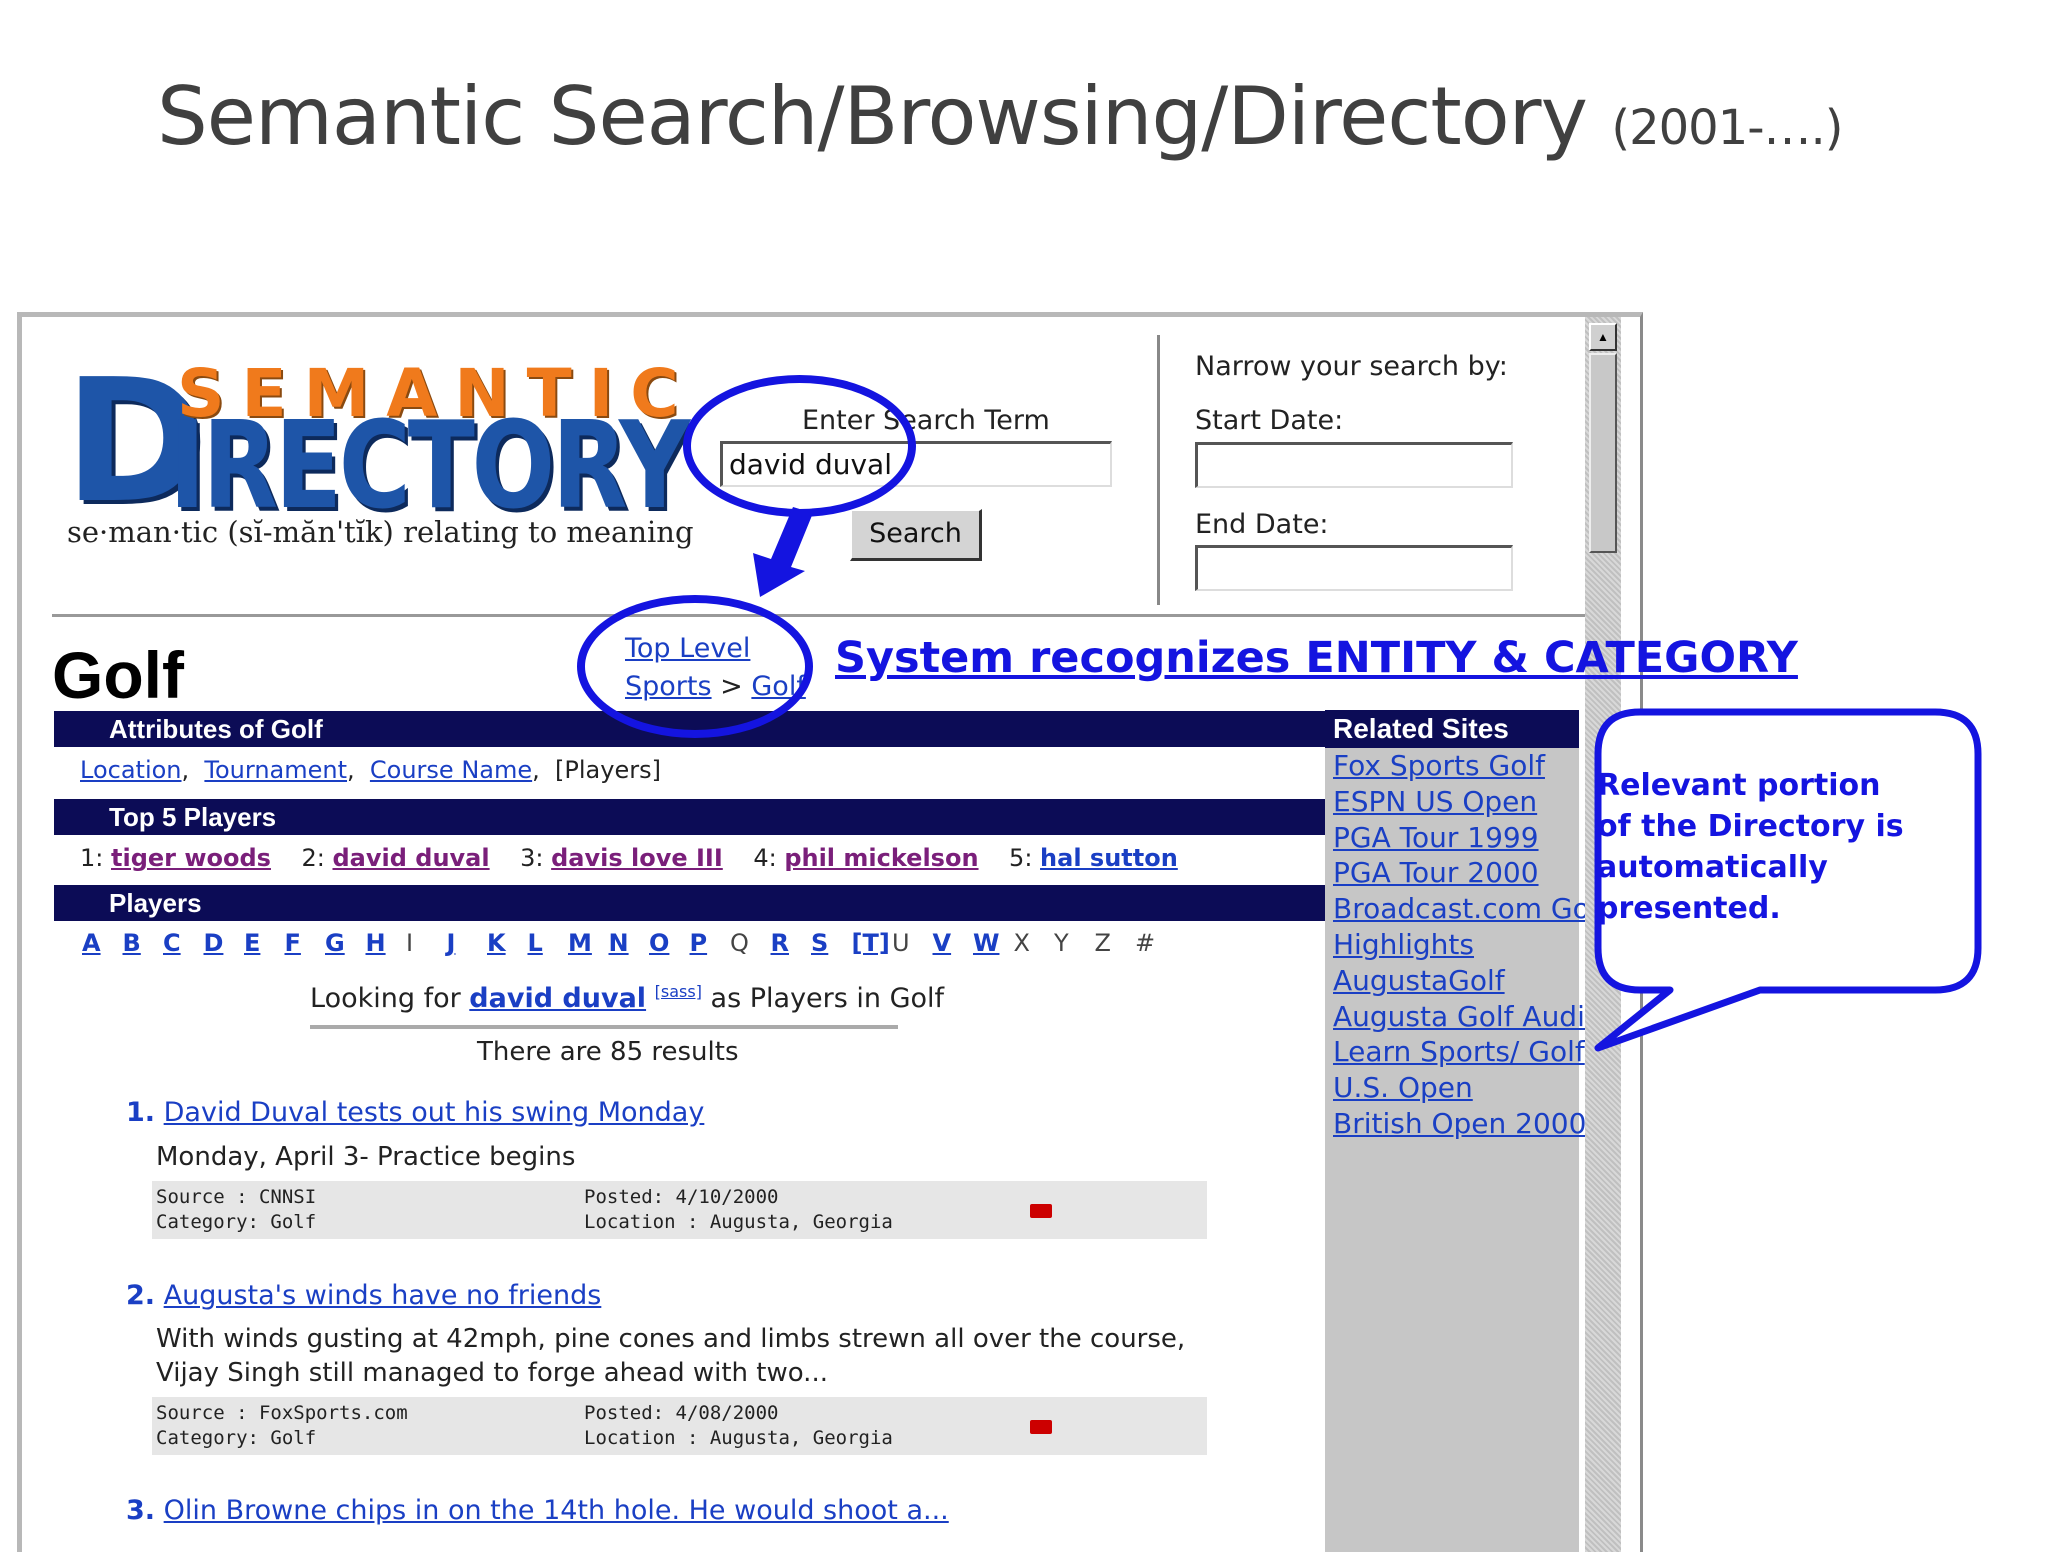 The image size is (2048, 1552). I want to click on search-button: Search, so click(916, 535).